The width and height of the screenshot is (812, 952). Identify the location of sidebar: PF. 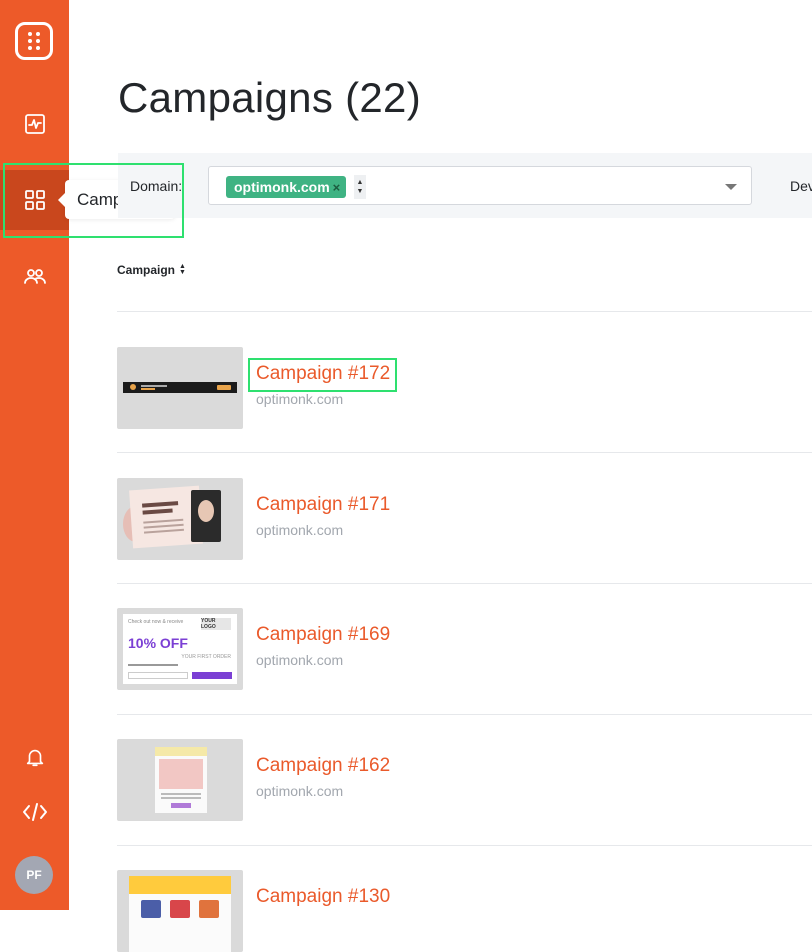
(34, 455).